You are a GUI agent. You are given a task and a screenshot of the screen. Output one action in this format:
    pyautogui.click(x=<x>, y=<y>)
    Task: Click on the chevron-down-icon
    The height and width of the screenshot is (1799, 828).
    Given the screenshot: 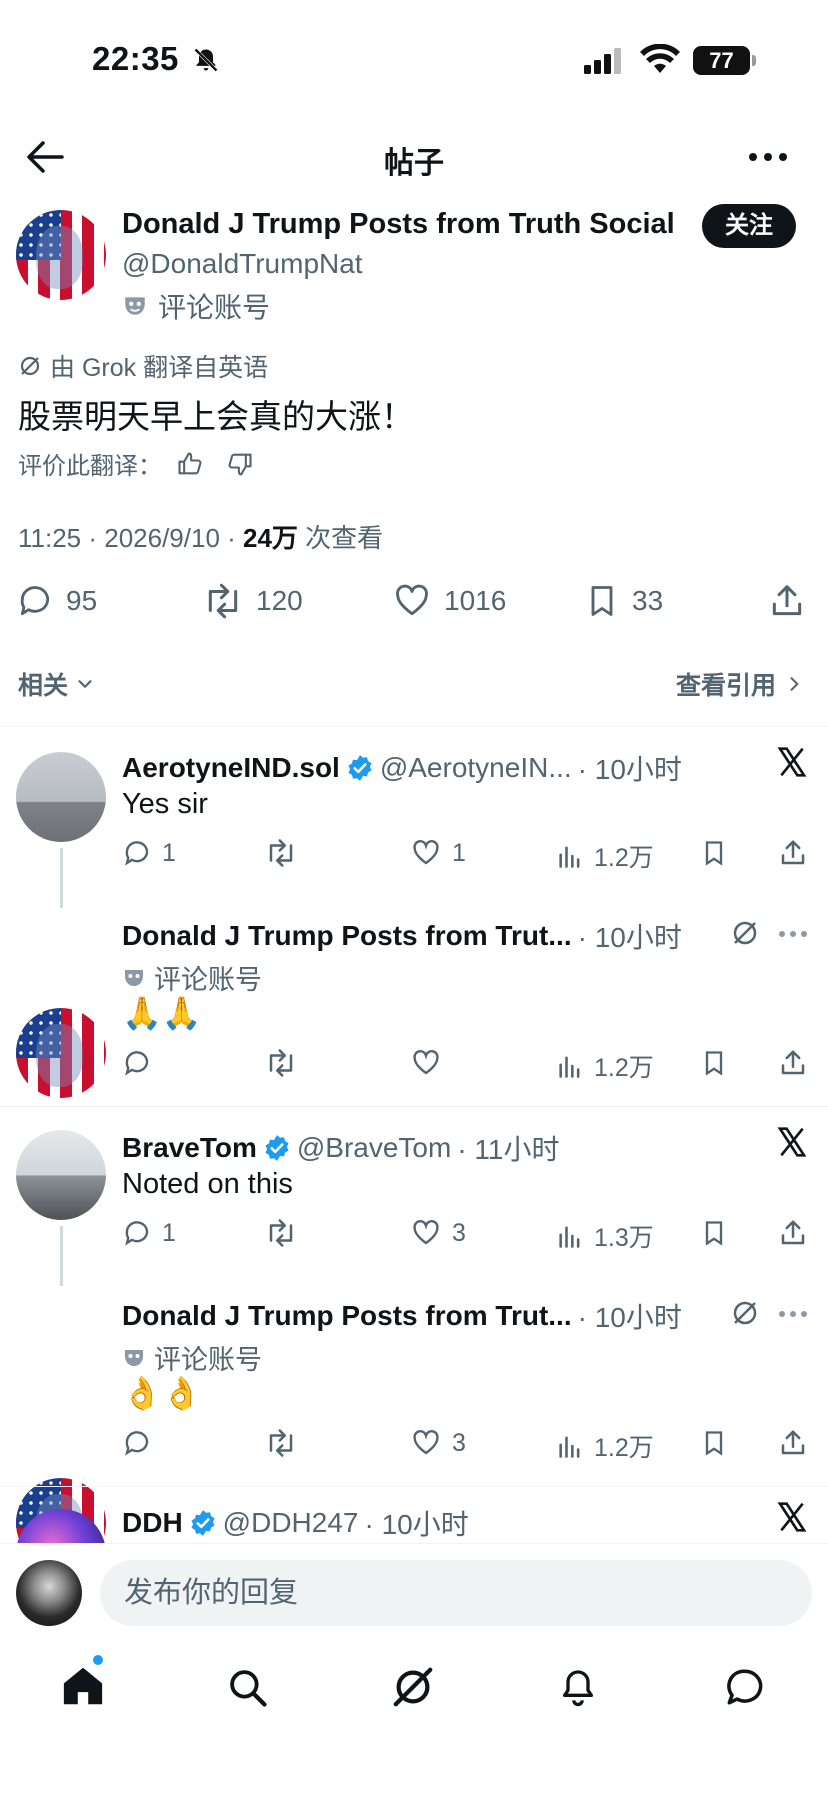 What is the action you would take?
    pyautogui.click(x=85, y=684)
    